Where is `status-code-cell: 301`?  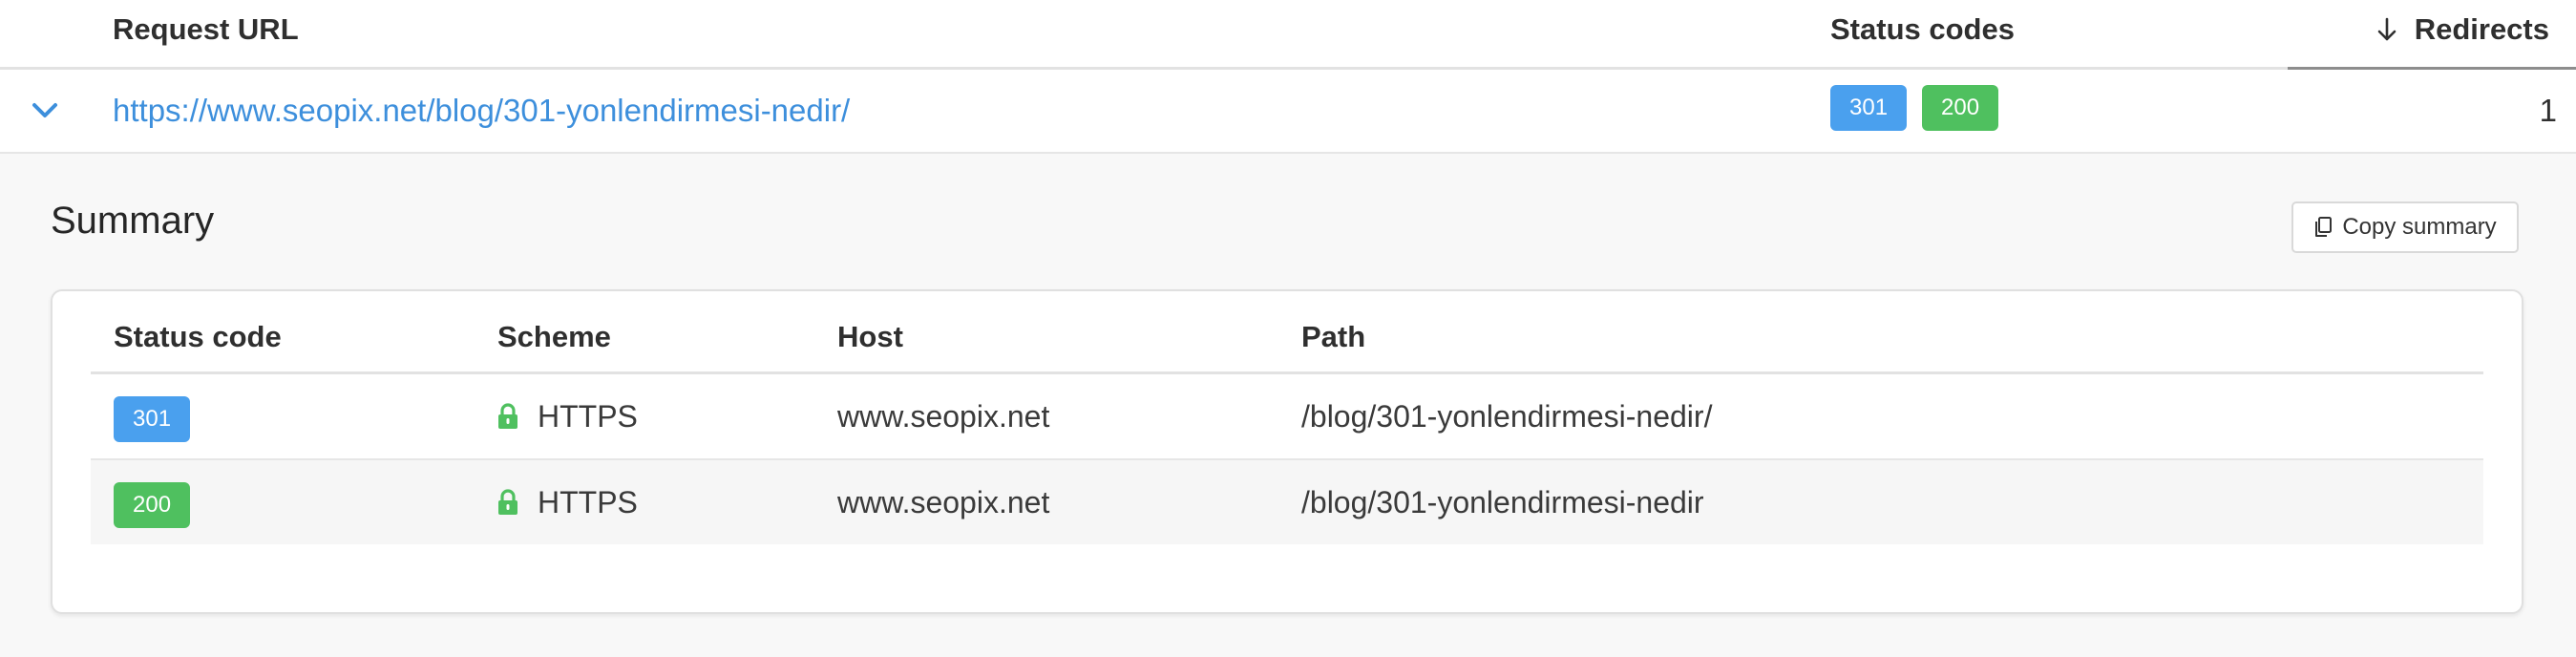
status-code-cell: 301 is located at coordinates (152, 416).